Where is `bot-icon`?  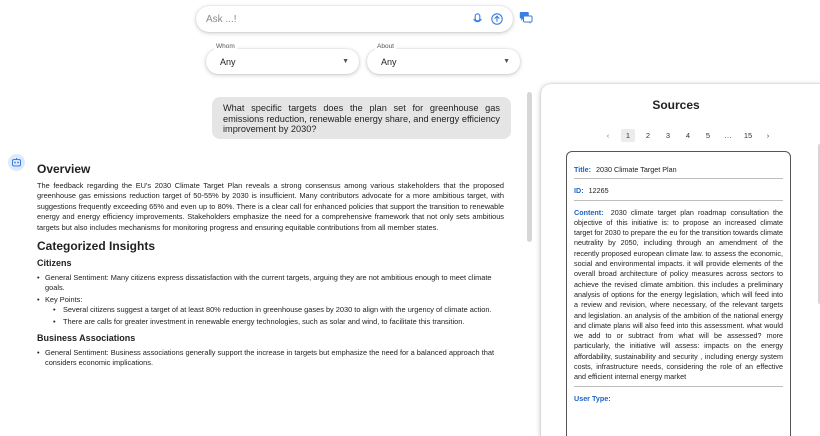 bot-icon is located at coordinates (16, 162).